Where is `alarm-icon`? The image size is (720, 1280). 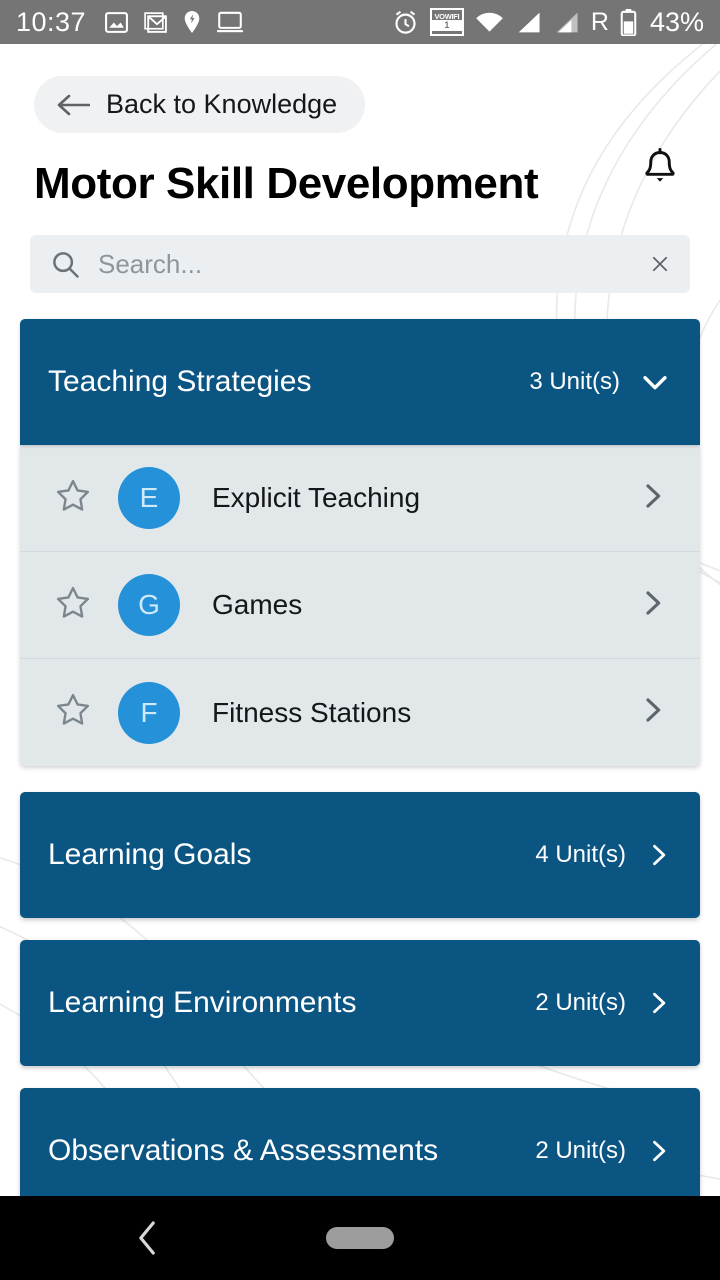 alarm-icon is located at coordinates (405, 22).